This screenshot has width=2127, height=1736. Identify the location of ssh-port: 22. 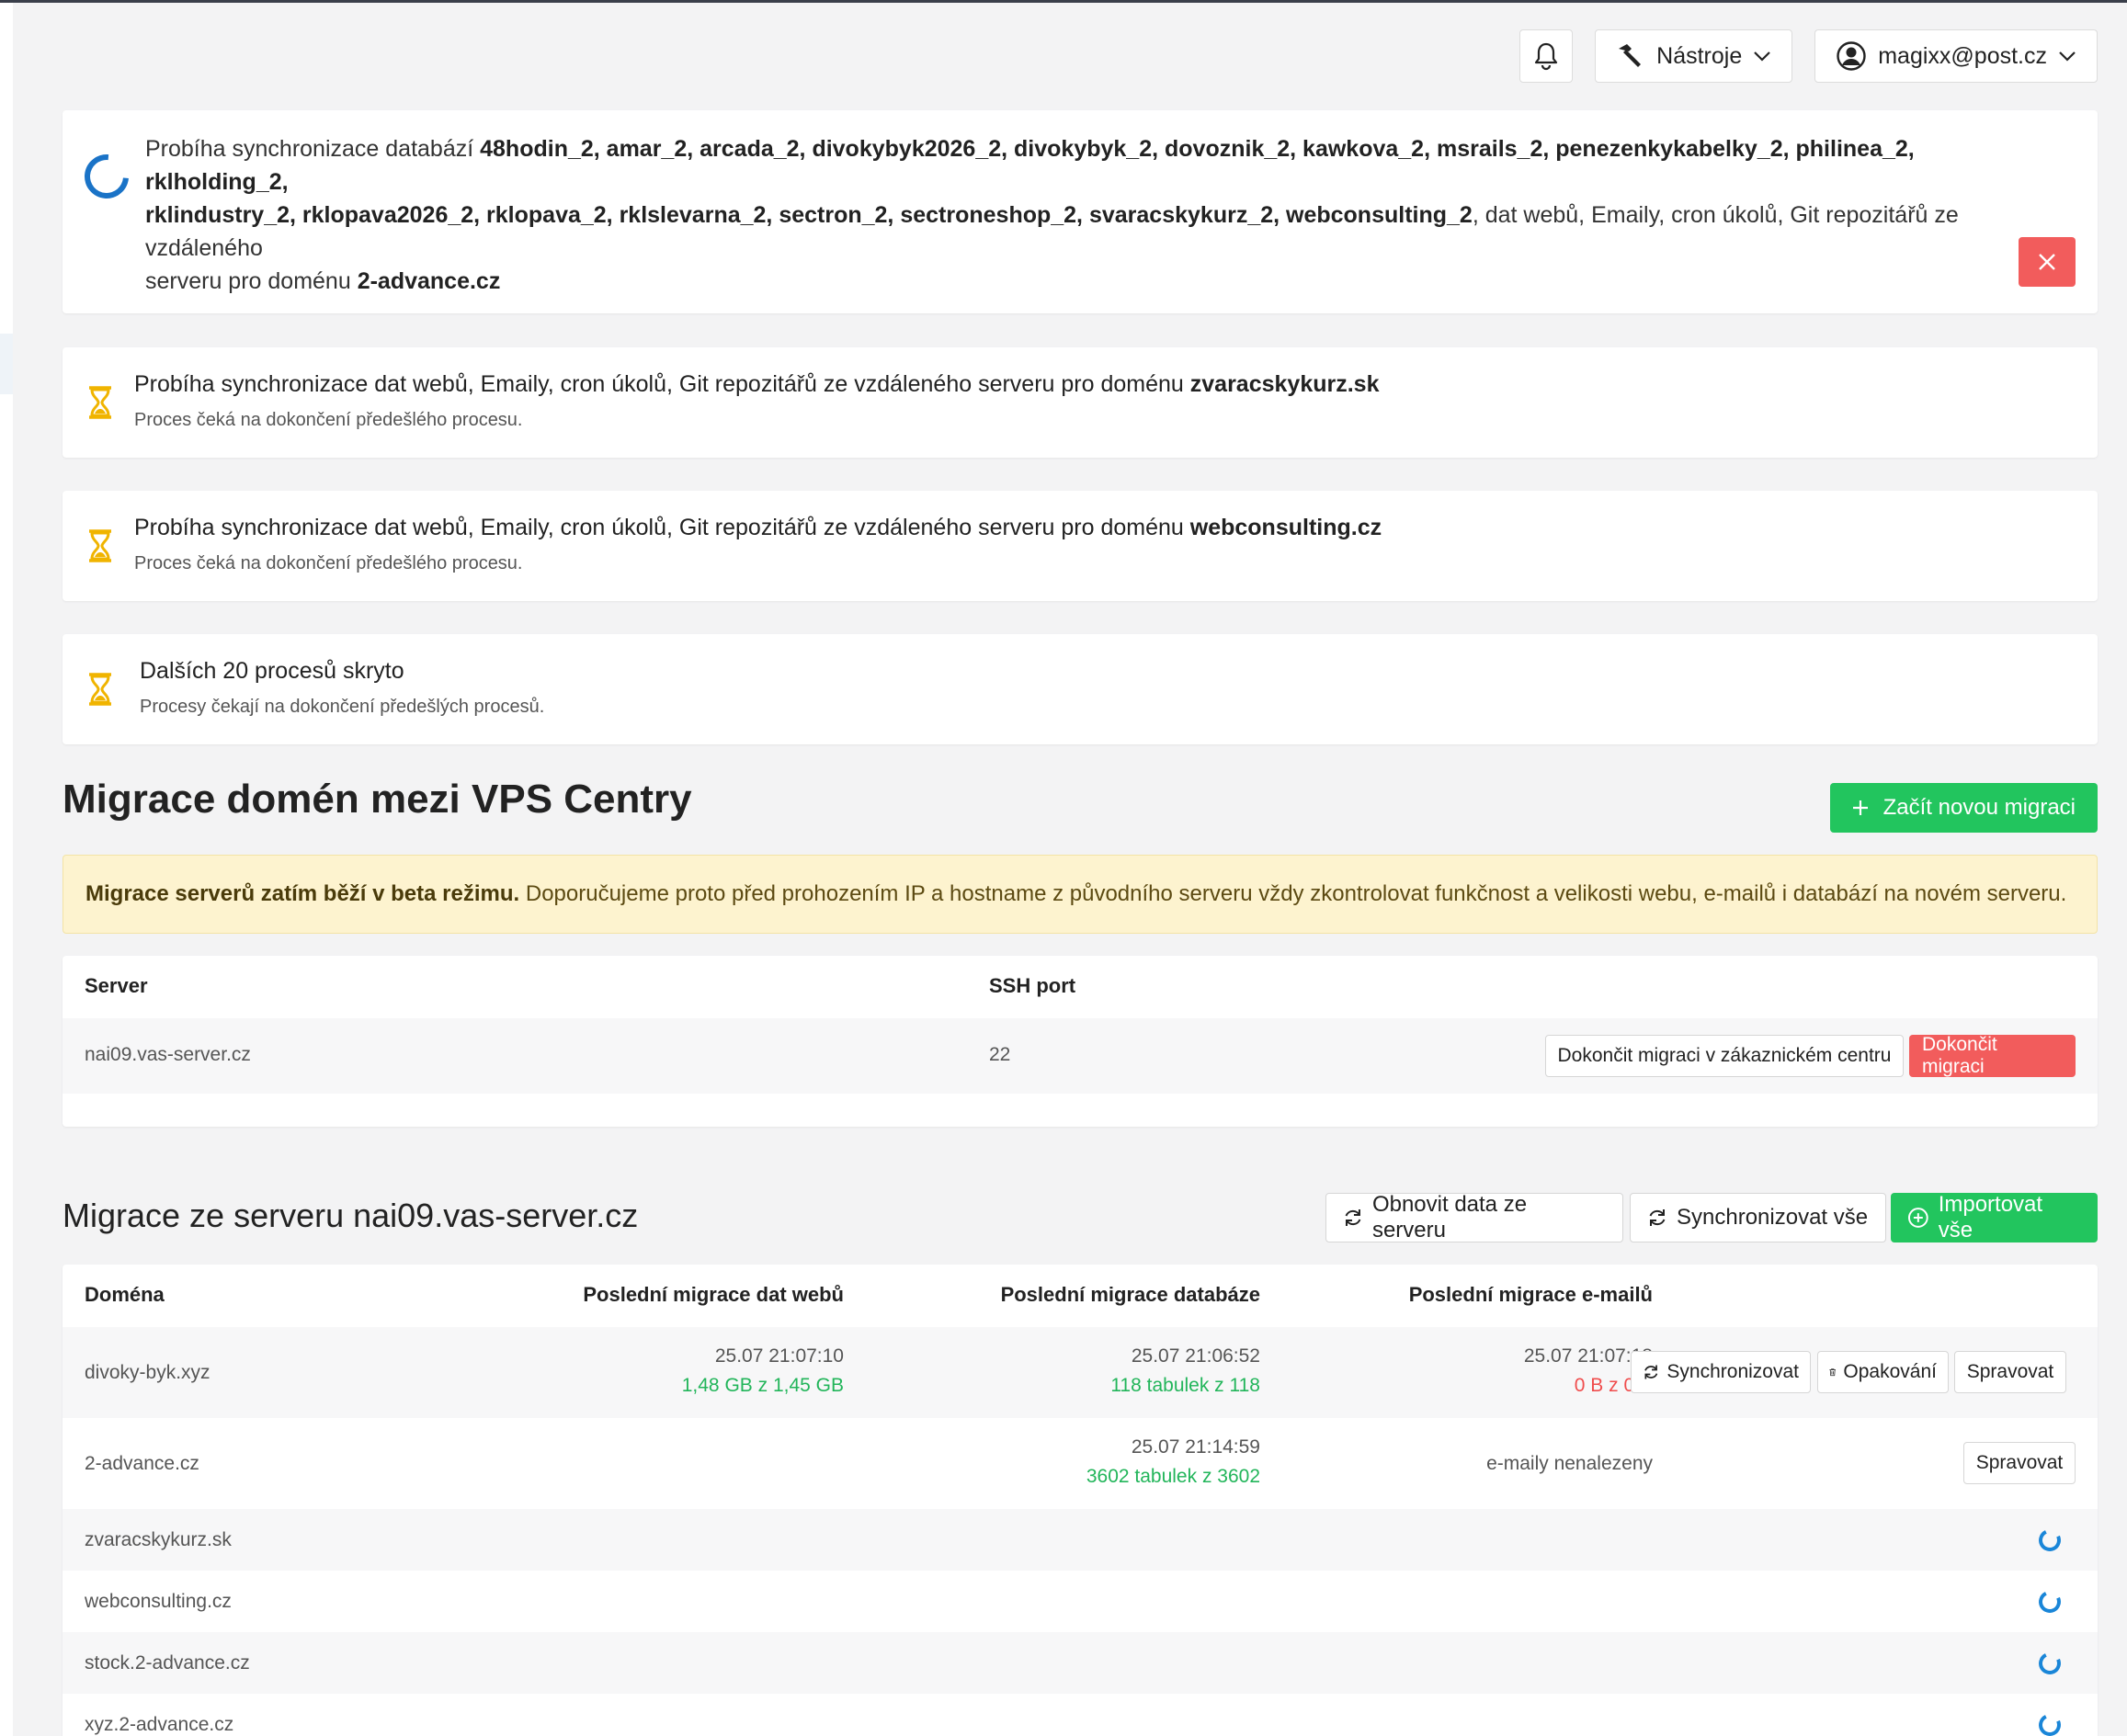
(1000, 1054).